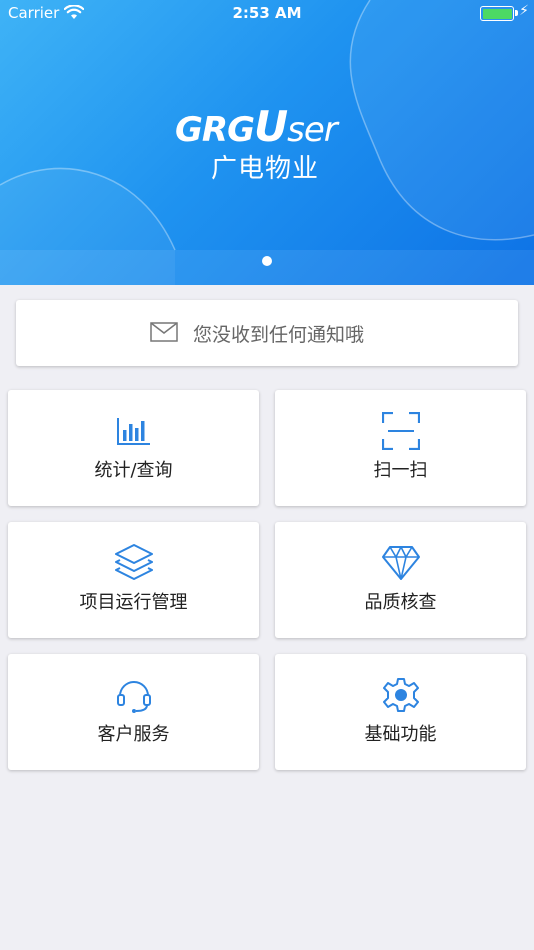 The width and height of the screenshot is (534, 950). Describe the element at coordinates (400, 734) in the screenshot. I see `menu-item-label: 基础功能` at that location.